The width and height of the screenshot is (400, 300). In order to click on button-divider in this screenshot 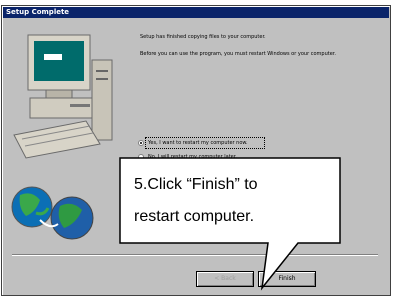, I will do `click(195, 255)`.